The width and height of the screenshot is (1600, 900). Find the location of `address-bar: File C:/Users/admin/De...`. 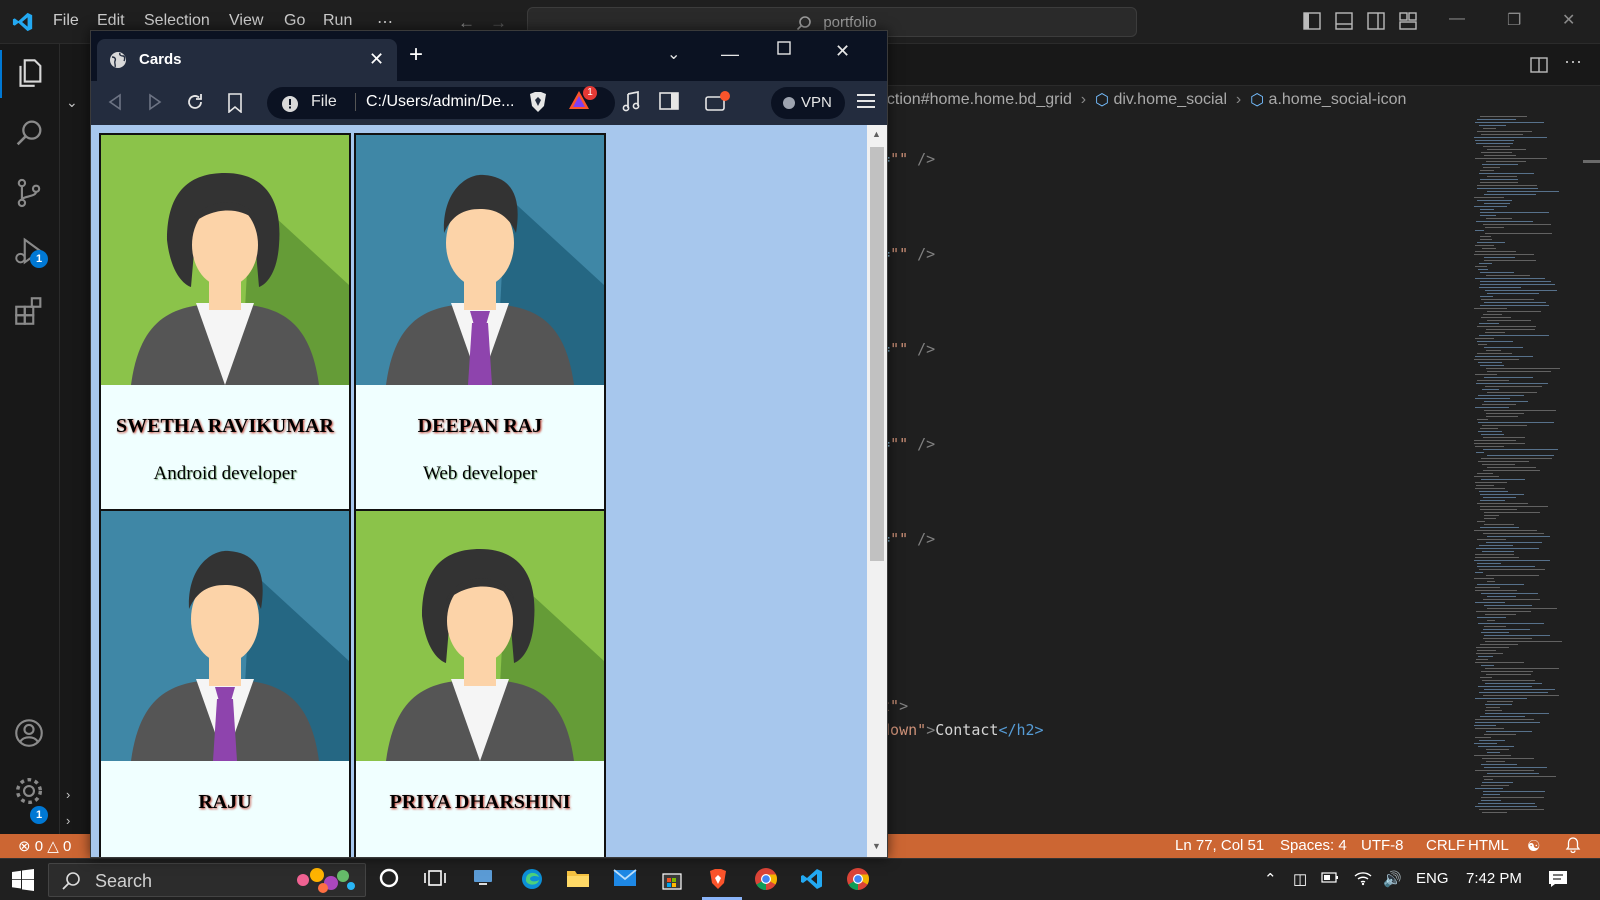

address-bar: File C:/Users/admin/De... is located at coordinates (441, 103).